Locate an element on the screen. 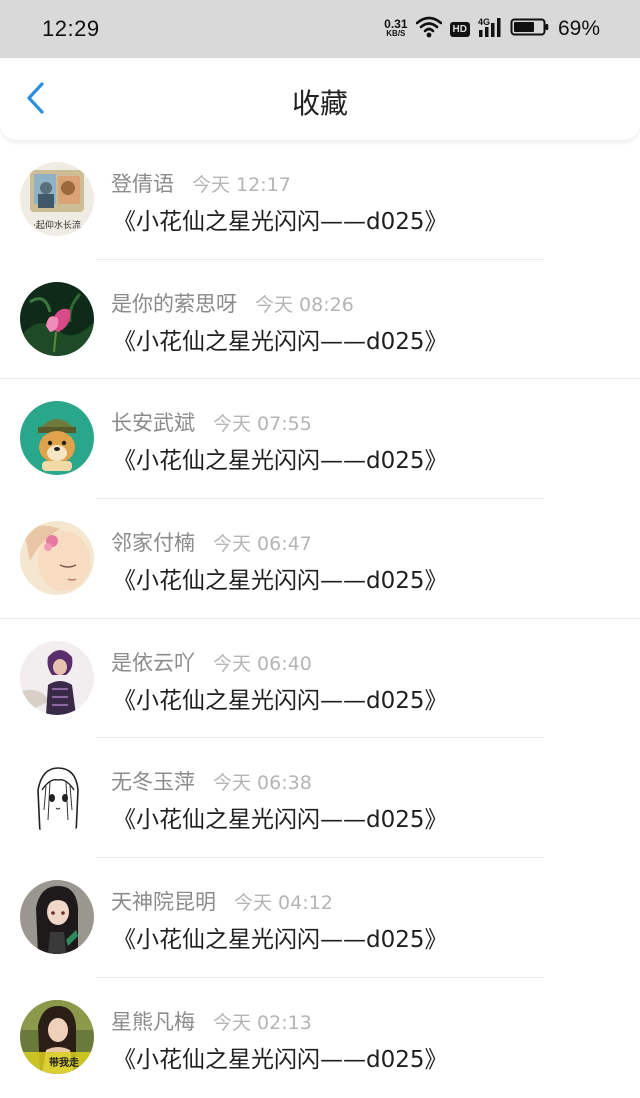  status-bar: 12:29 0.31 KB/S HD 4G 69% is located at coordinates (320, 29).